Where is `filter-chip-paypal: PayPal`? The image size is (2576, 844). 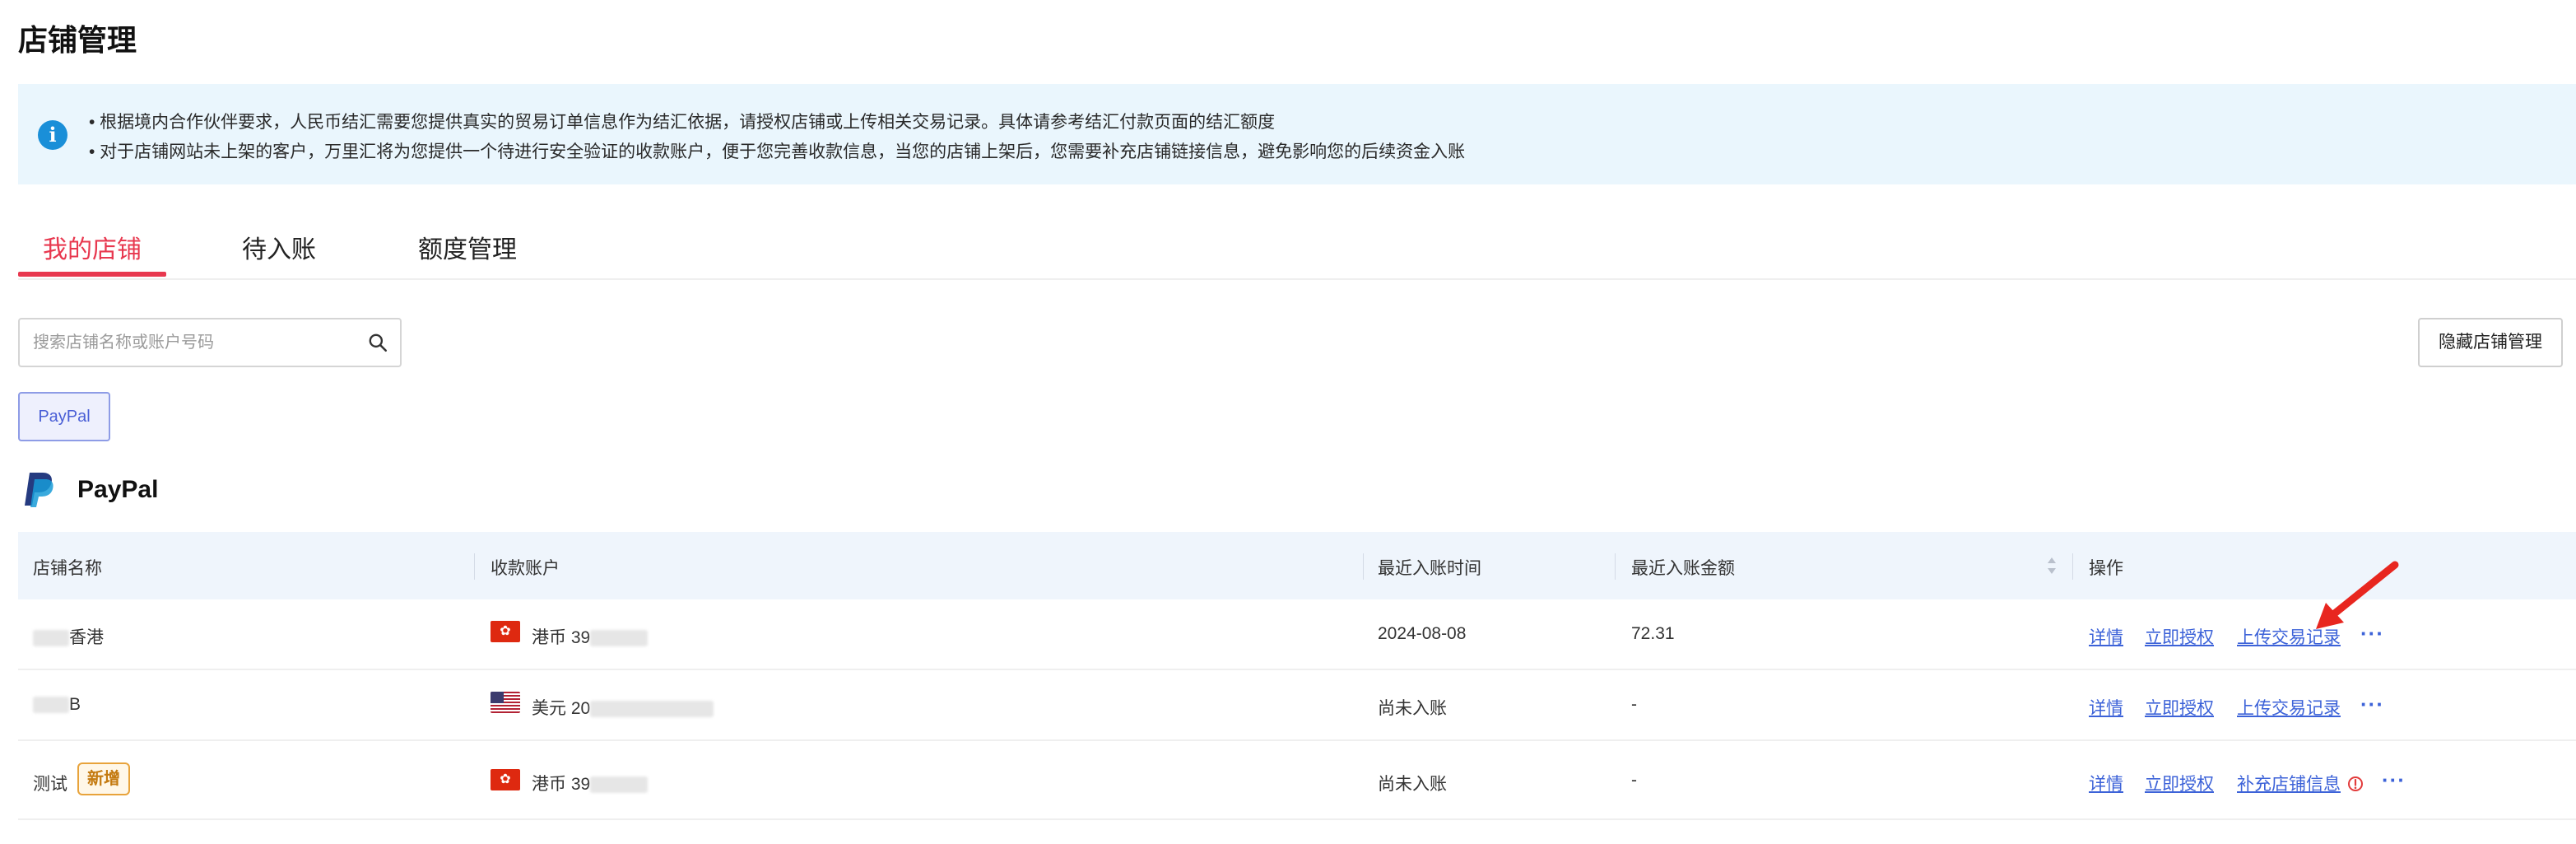
filter-chip-paypal: PayPal is located at coordinates (64, 416).